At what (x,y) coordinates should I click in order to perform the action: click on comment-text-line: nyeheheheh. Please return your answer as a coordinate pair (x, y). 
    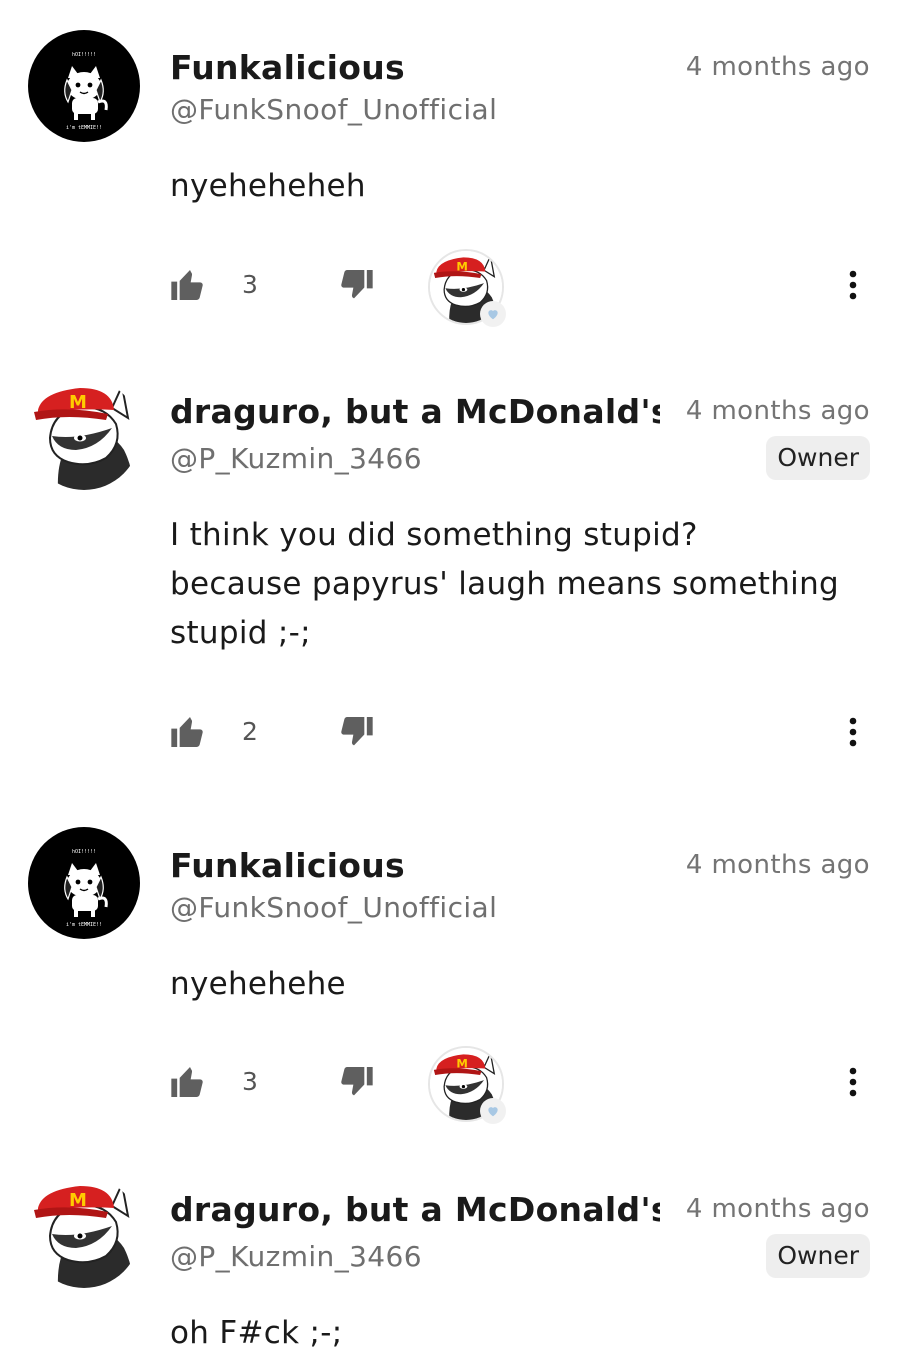
    Looking at the image, I should click on (268, 186).